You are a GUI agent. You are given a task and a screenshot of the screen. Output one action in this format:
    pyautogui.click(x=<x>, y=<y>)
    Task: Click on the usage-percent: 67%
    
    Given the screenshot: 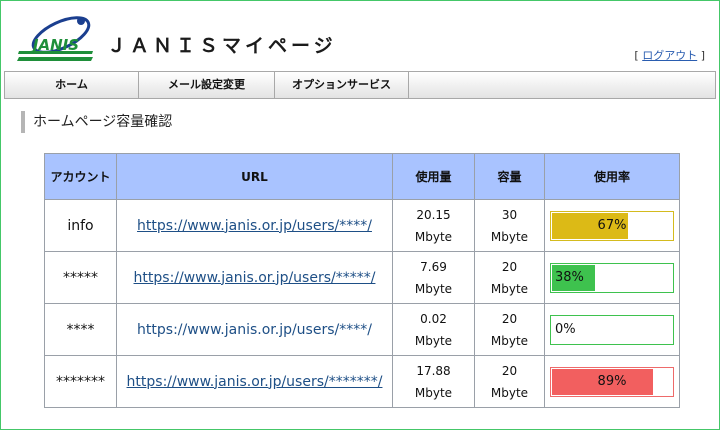 What is the action you would take?
    pyautogui.click(x=612, y=225)
    